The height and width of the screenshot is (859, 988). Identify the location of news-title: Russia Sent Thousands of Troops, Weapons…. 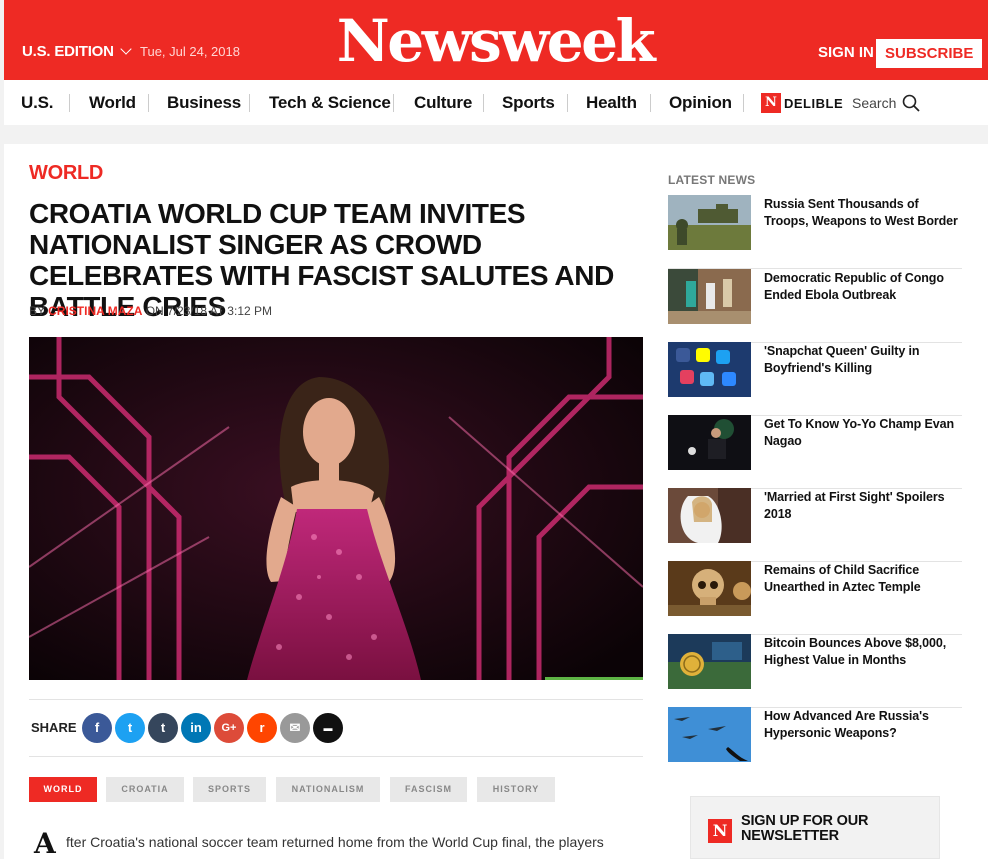
(861, 212).